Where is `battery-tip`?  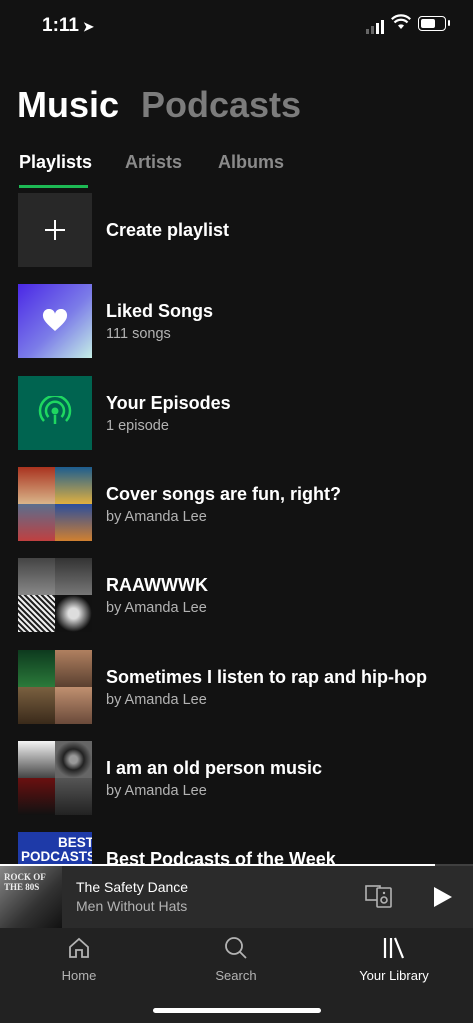
battery-tip is located at coordinates (449, 23).